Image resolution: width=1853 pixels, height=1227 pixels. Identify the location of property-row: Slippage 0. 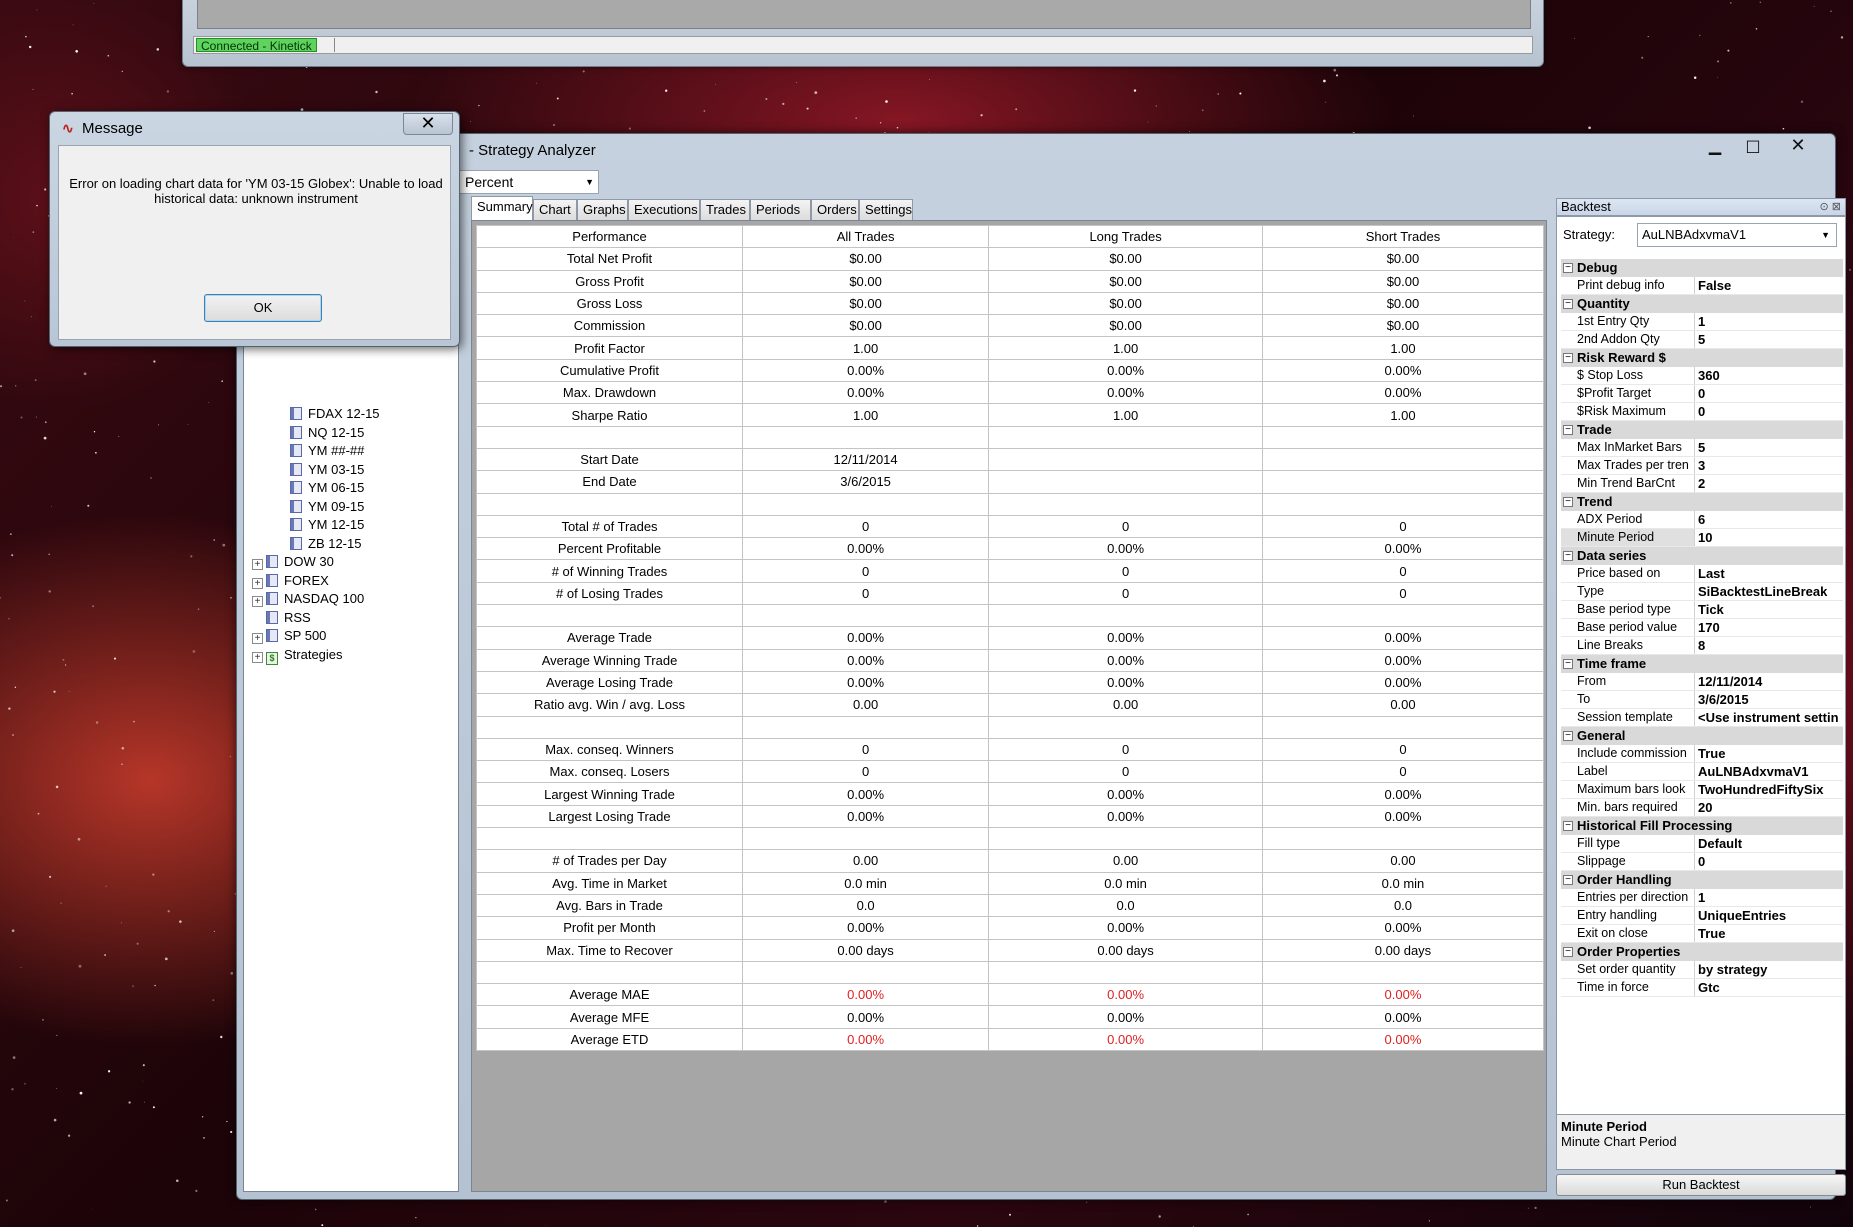
(1702, 862).